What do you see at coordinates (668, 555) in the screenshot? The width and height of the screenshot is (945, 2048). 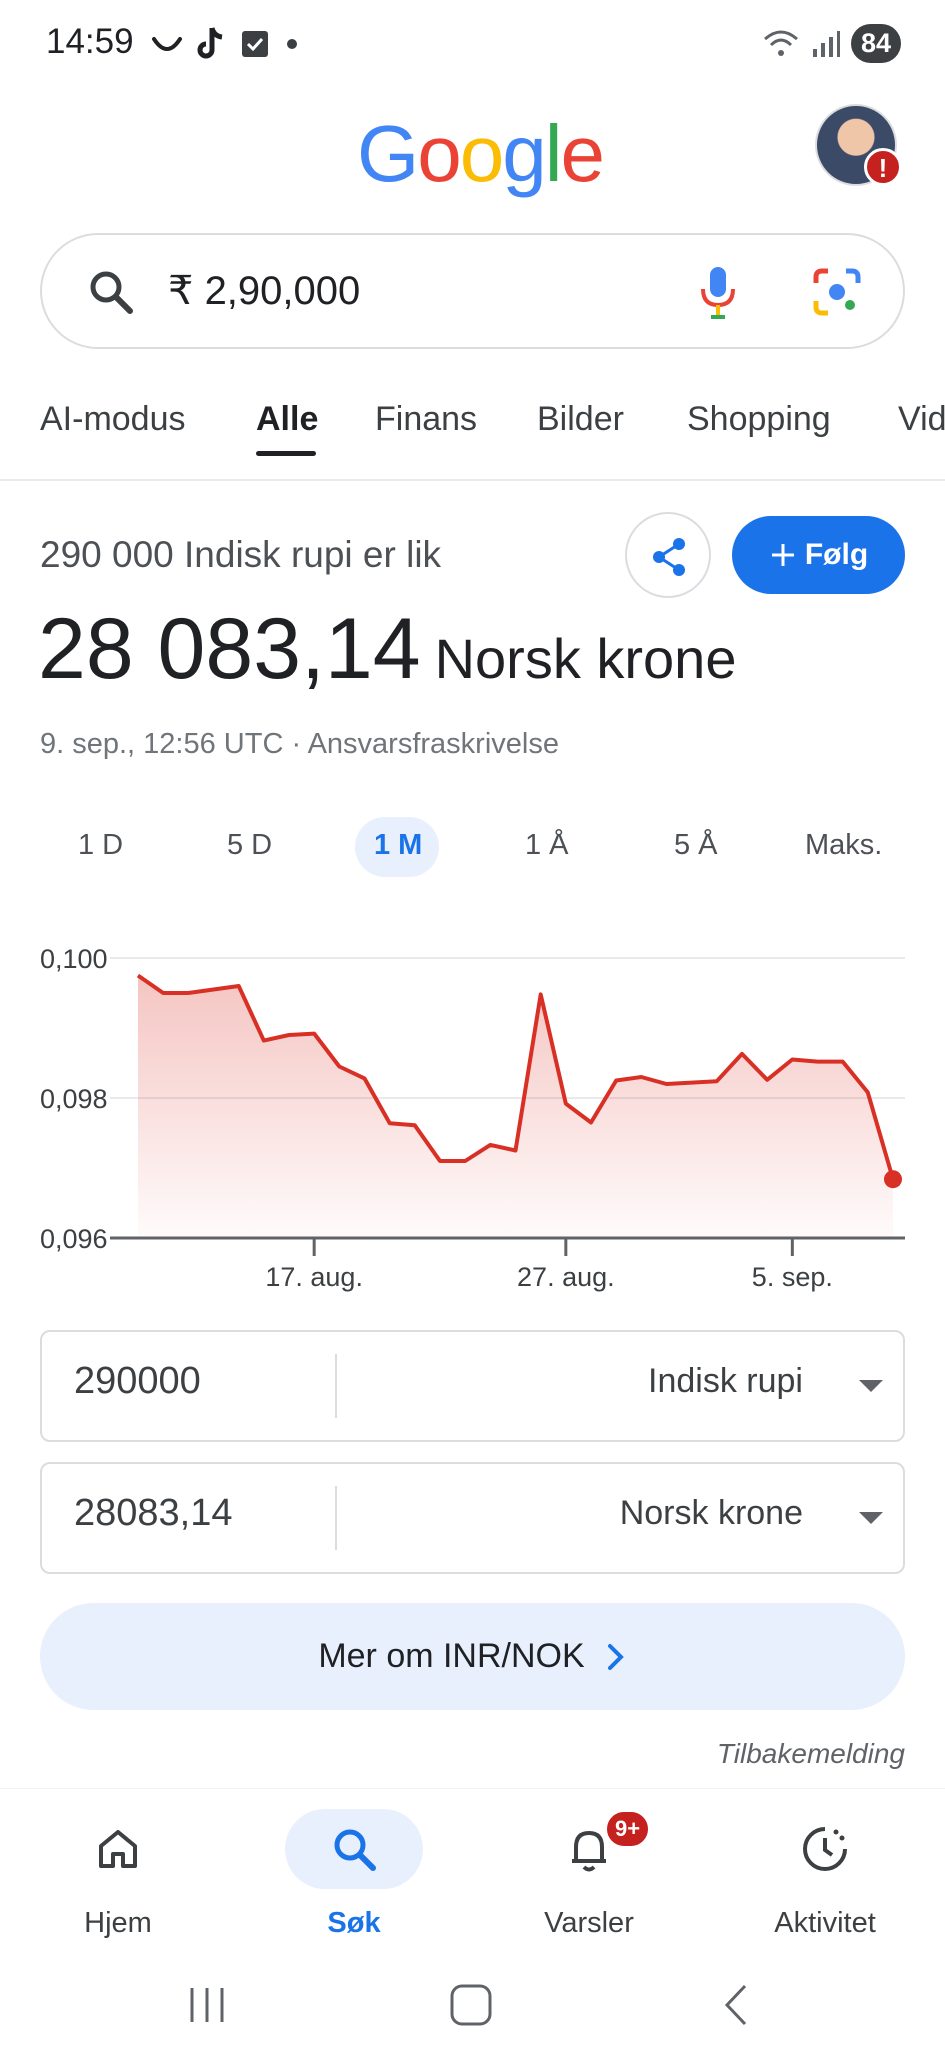 I see `share-button` at bounding box center [668, 555].